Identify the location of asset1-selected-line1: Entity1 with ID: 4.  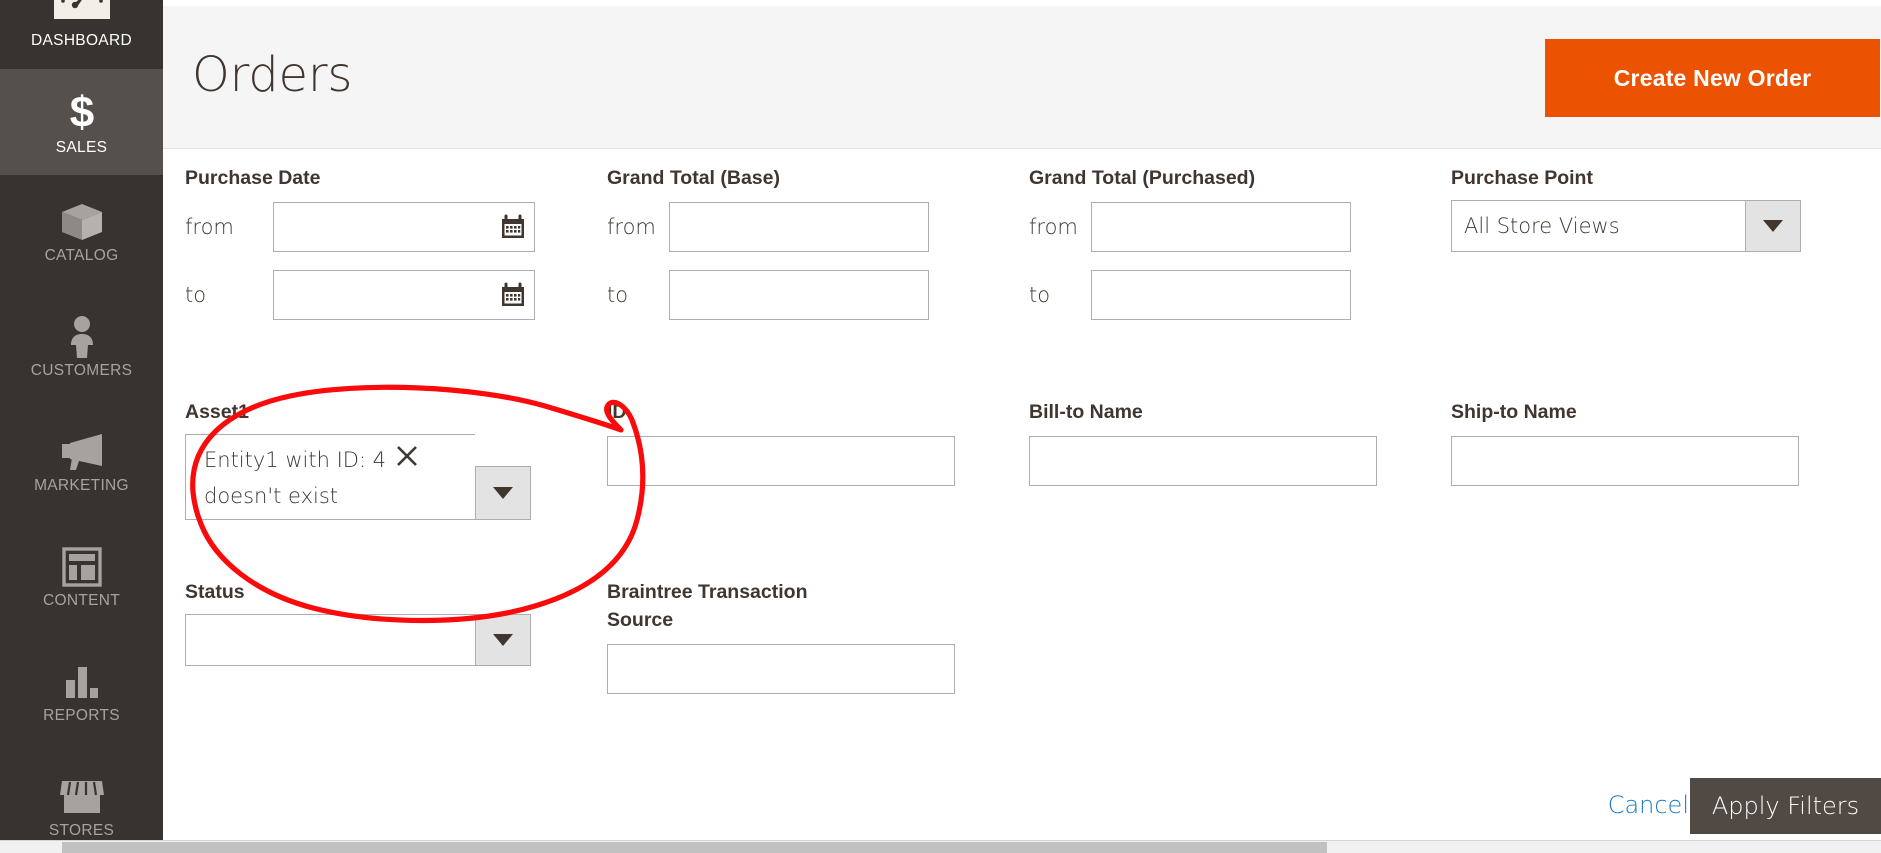
(295, 460).